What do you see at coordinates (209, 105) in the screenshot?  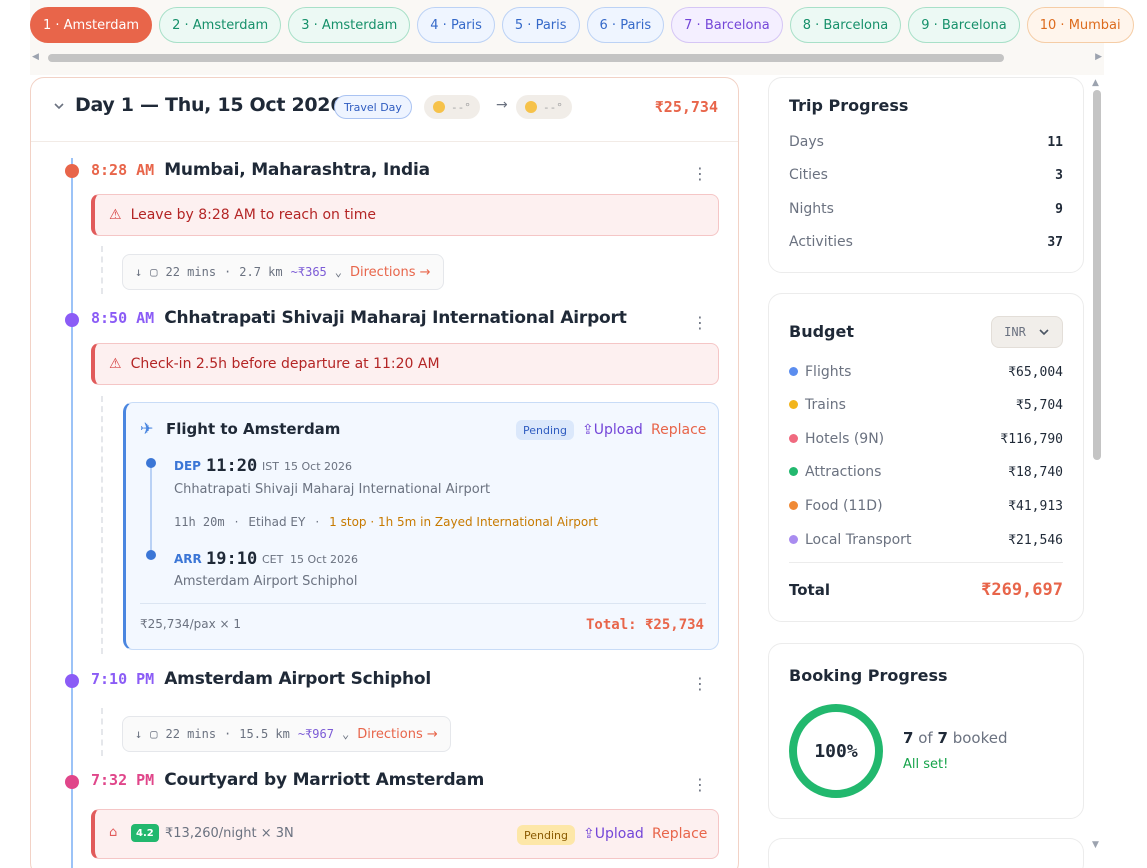 I see `day-title: Day 1 — Thu, 15 Oct 2026` at bounding box center [209, 105].